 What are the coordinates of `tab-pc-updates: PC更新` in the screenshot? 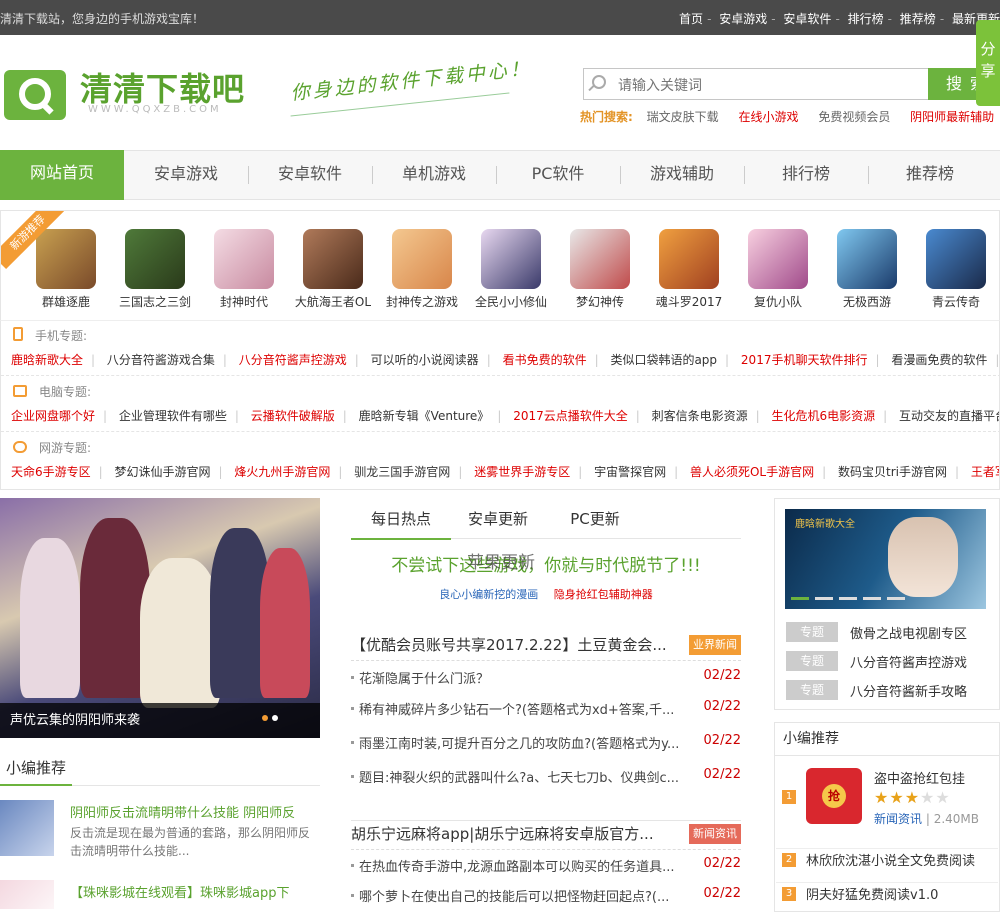 It's located at (595, 522).